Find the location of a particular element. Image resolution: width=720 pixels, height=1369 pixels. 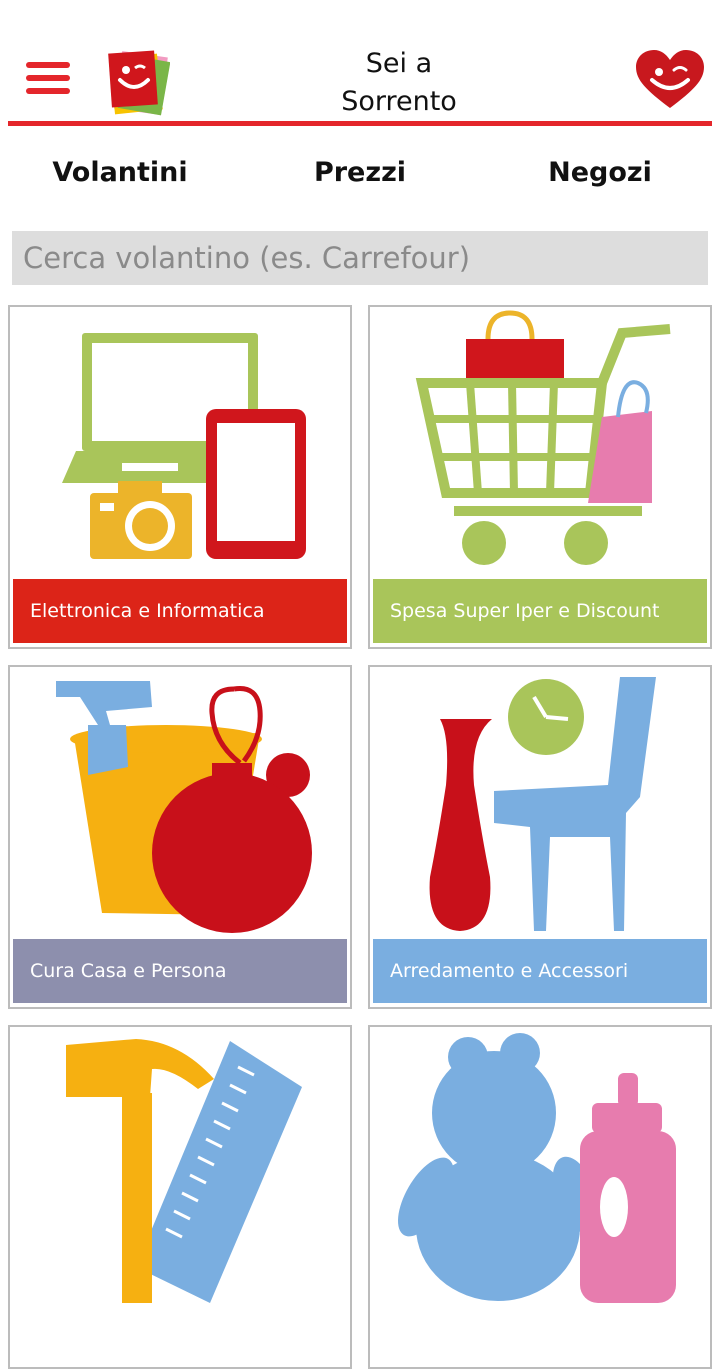

home-care-icon is located at coordinates (184, 807).